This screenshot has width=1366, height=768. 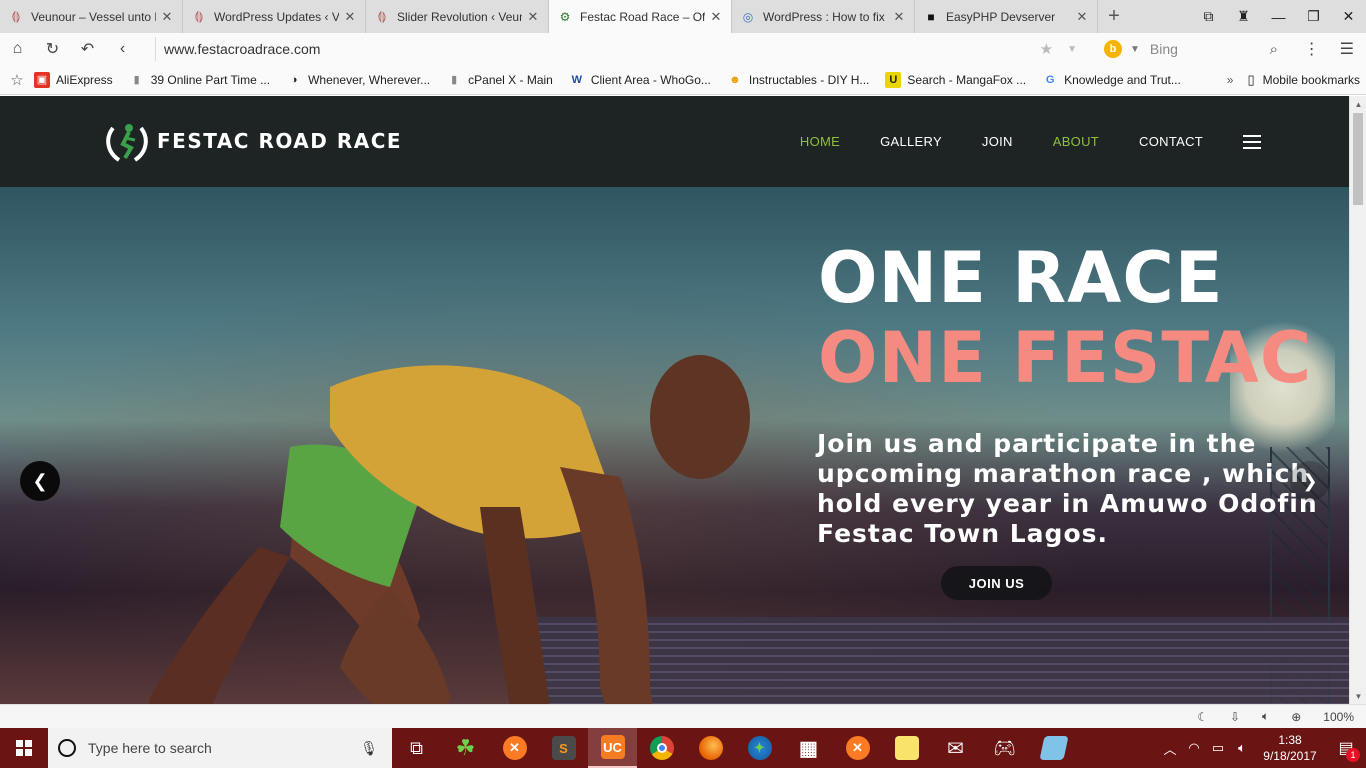 What do you see at coordinates (1310, 481) in the screenshot?
I see `slider-next-button: ❯` at bounding box center [1310, 481].